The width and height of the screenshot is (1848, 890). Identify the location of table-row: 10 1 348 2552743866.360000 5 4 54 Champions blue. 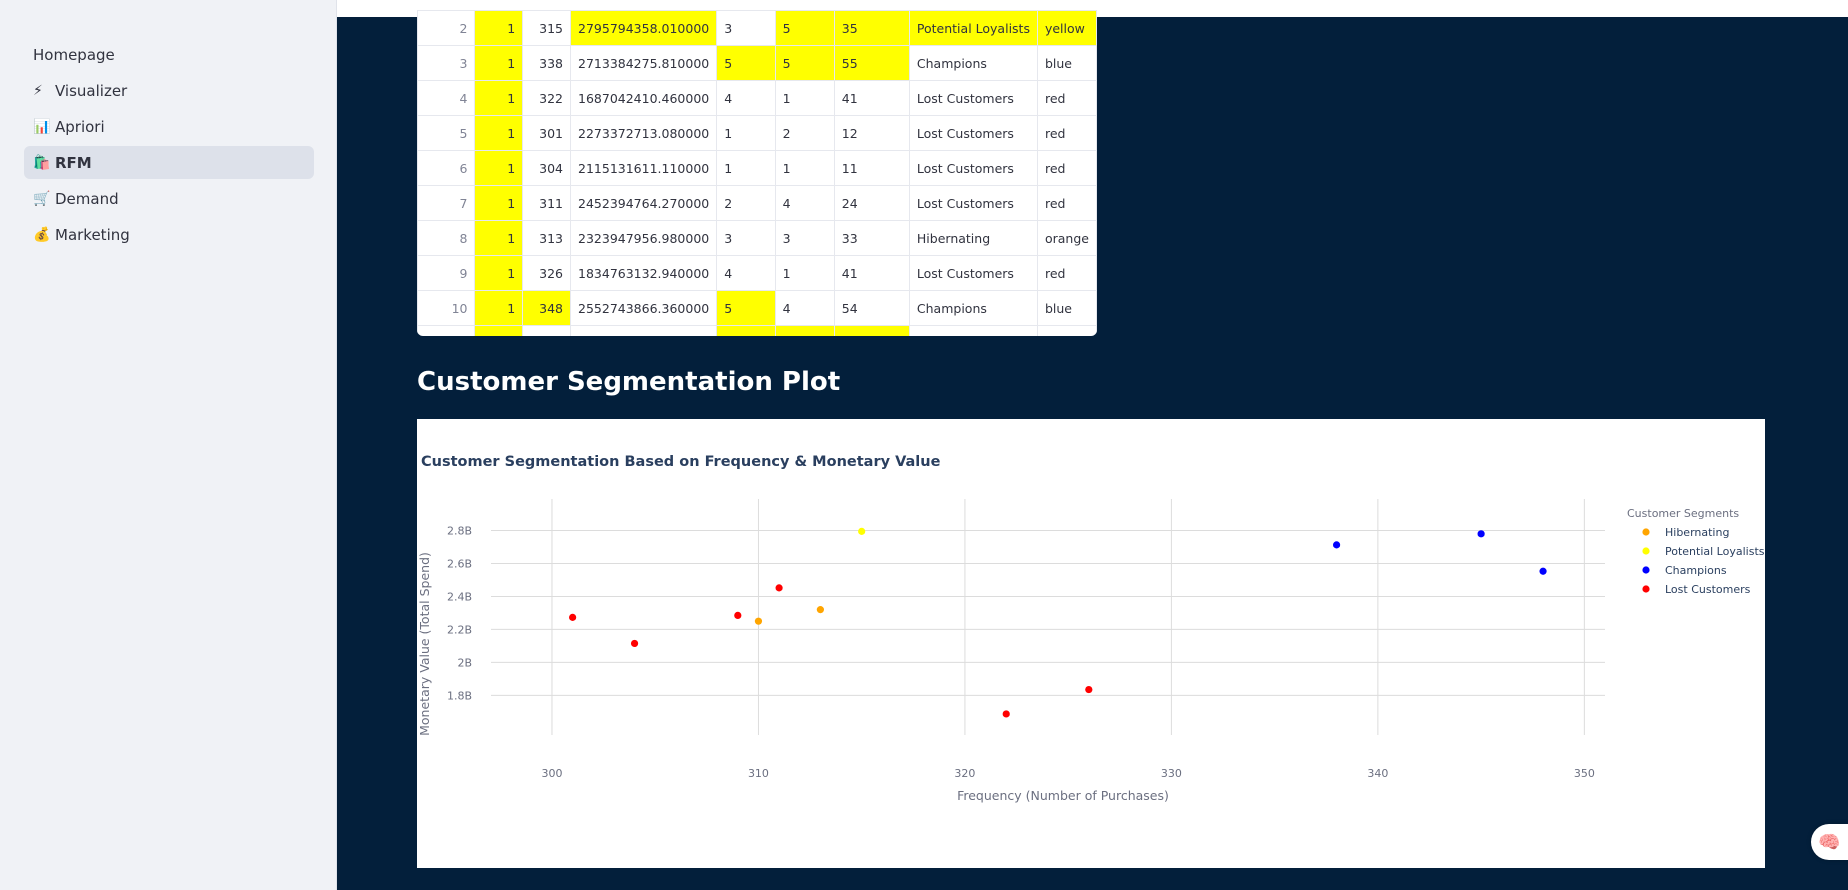
(757, 308).